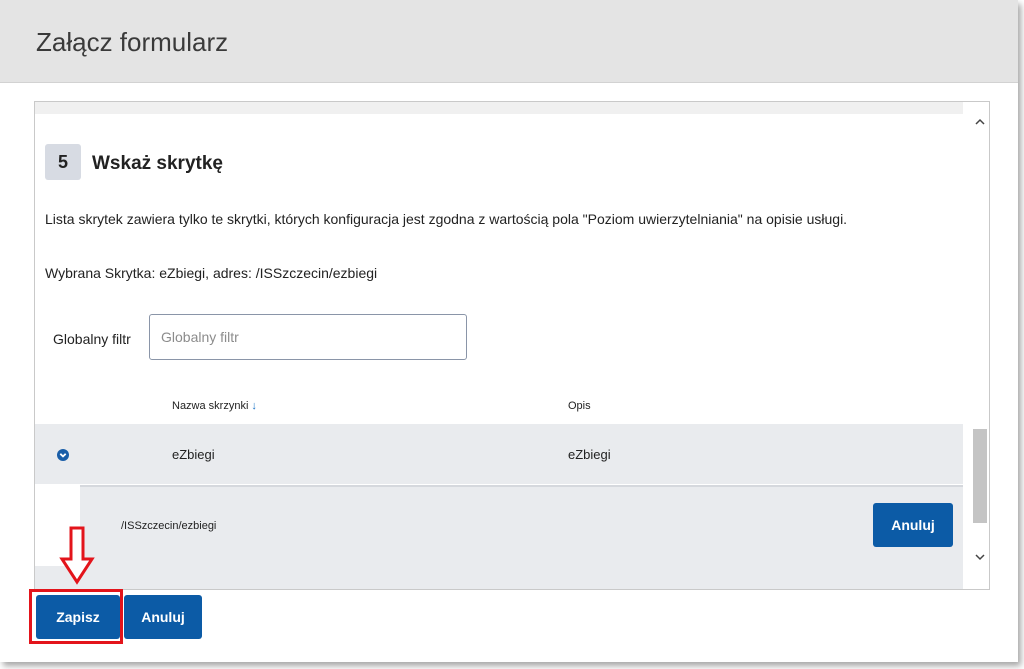 Image resolution: width=1024 pixels, height=669 pixels. What do you see at coordinates (980, 122) in the screenshot?
I see `chevron-up-icon` at bounding box center [980, 122].